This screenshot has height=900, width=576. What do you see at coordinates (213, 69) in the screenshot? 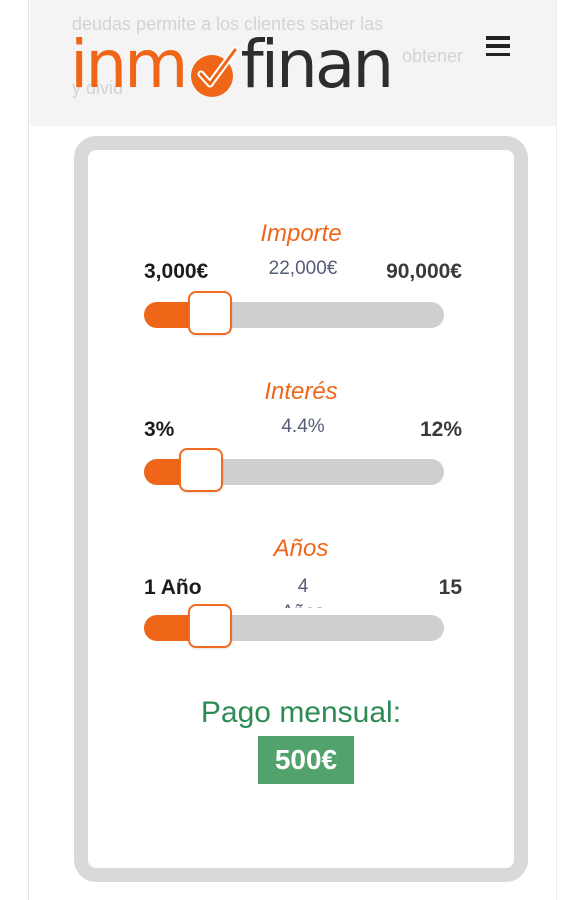
I see `logo-check-icon` at bounding box center [213, 69].